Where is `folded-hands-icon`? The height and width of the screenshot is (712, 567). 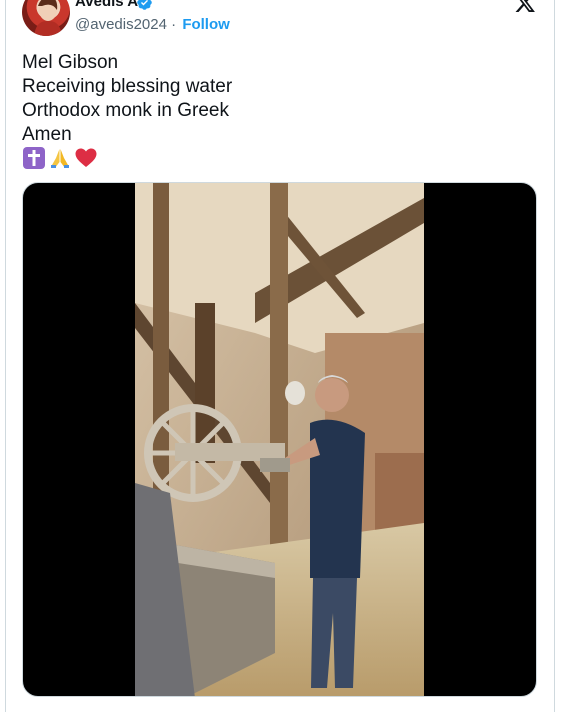 folded-hands-icon is located at coordinates (60, 158).